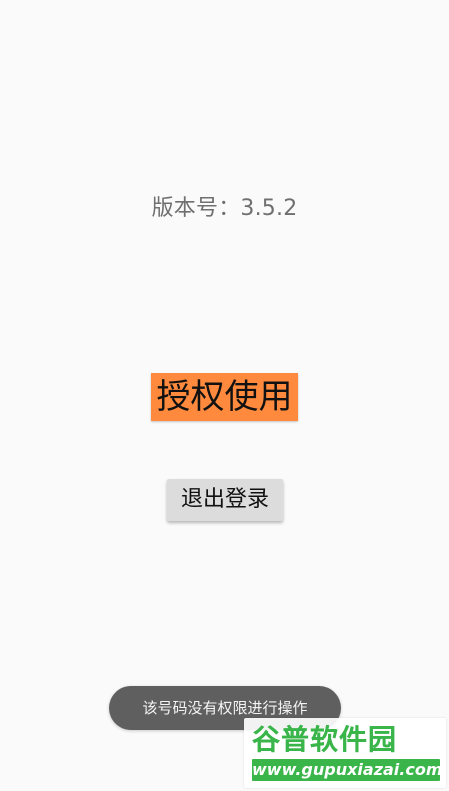  Describe the element at coordinates (224, 208) in the screenshot. I see `version-label: 版本号：3.5.2` at that location.